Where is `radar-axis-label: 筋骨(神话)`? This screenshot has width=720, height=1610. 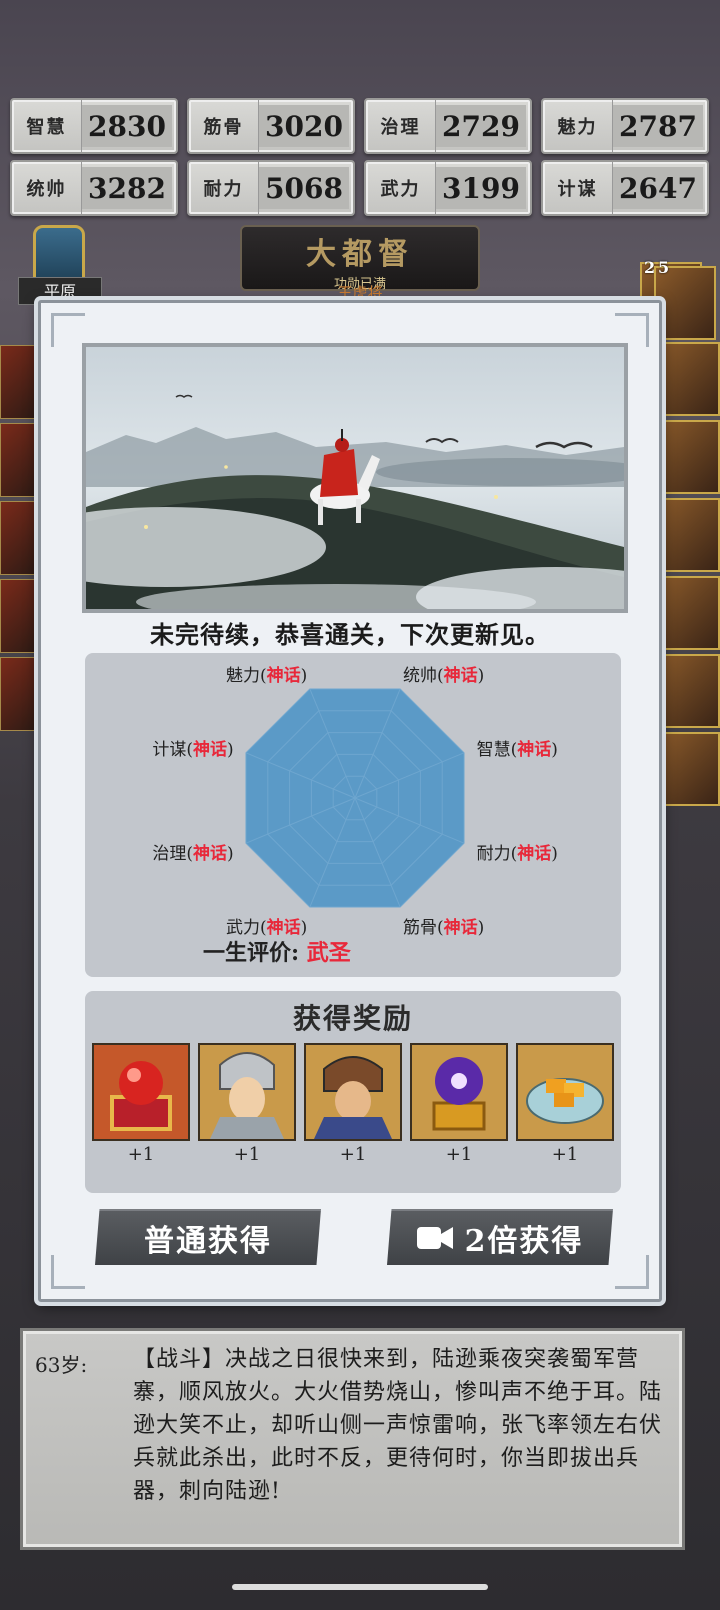 radar-axis-label: 筋骨(神话) is located at coordinates (444, 927).